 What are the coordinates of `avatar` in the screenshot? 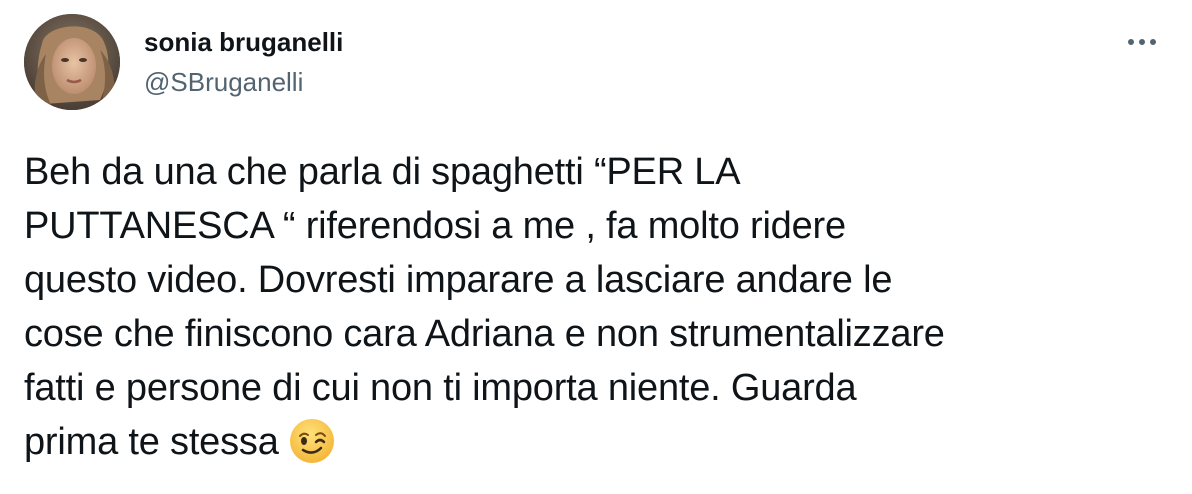 It's located at (72, 62).